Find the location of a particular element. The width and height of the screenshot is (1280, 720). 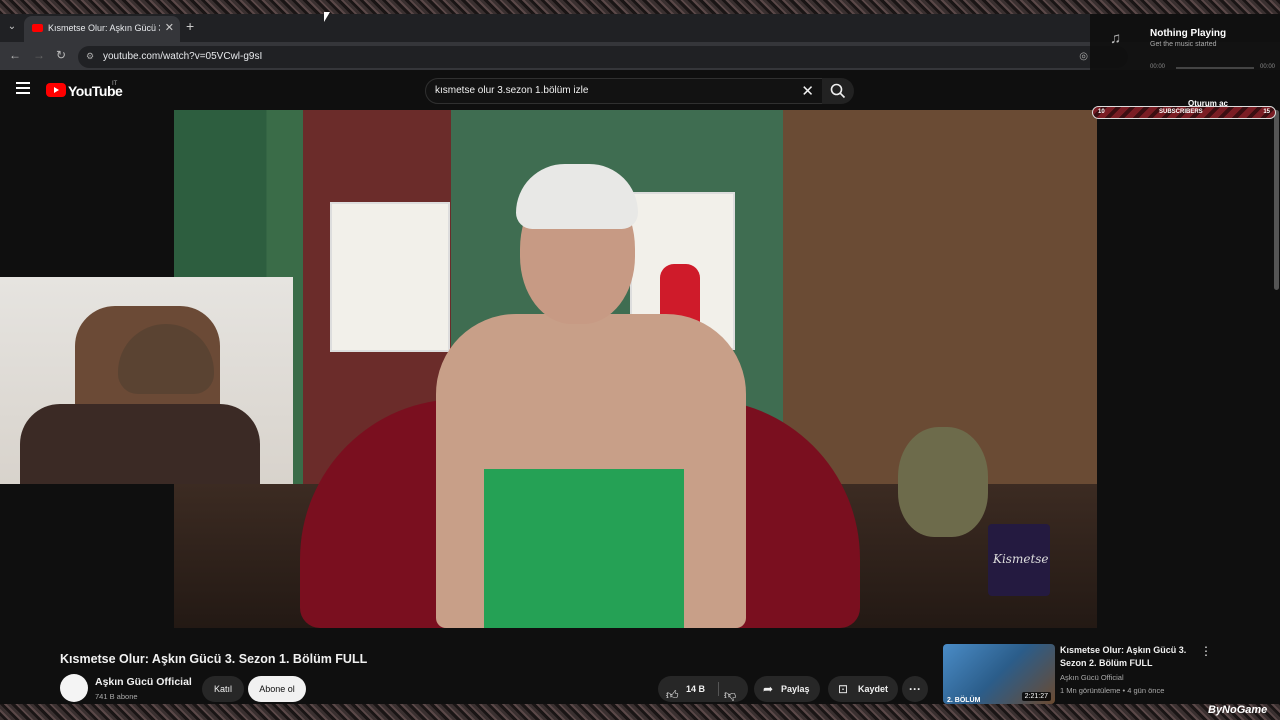

share-button: ➦ Paylaş is located at coordinates (787, 689).